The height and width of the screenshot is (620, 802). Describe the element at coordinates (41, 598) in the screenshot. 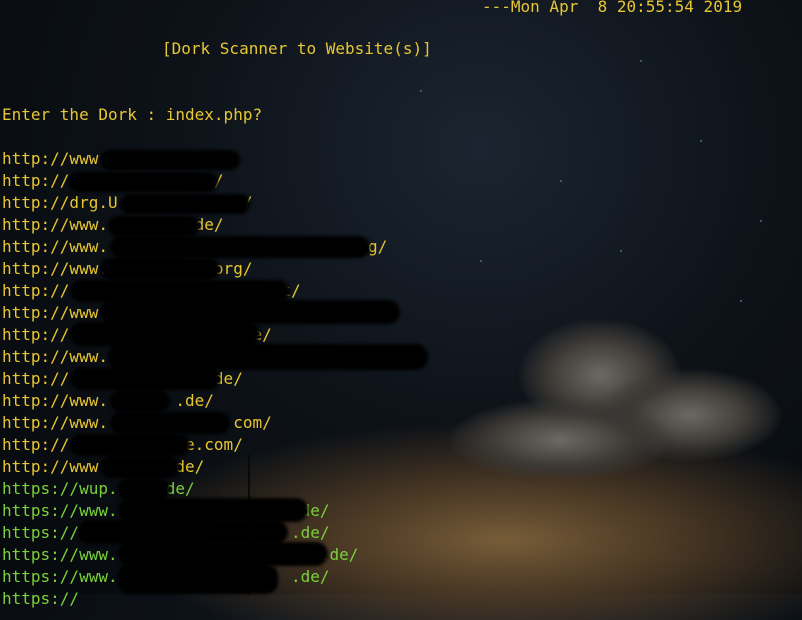

I see `partial-result-url: https://` at that location.